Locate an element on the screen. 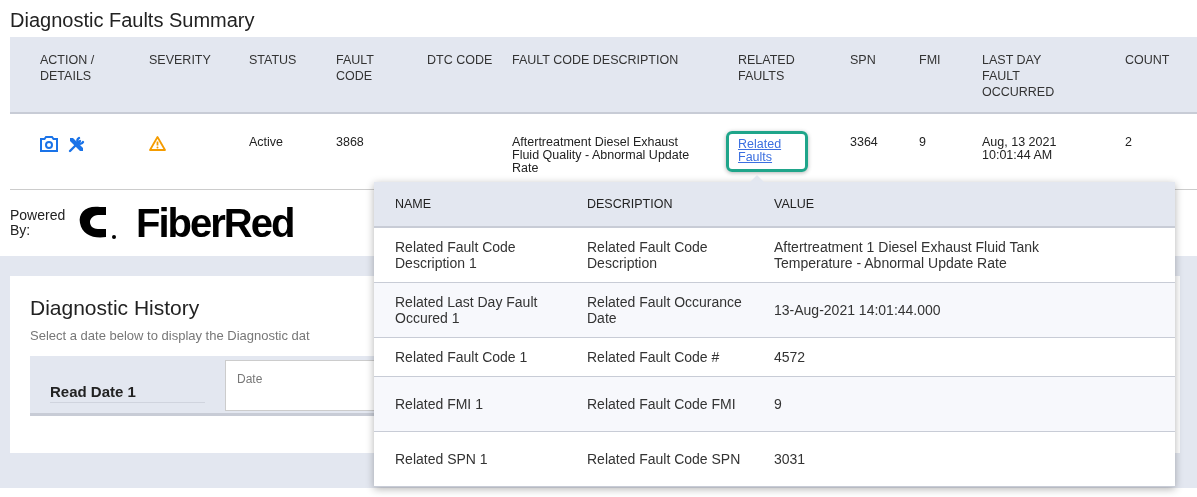 Image resolution: width=1197 pixels, height=497 pixels. column-header: ACTION / DETAILS is located at coordinates (68, 68).